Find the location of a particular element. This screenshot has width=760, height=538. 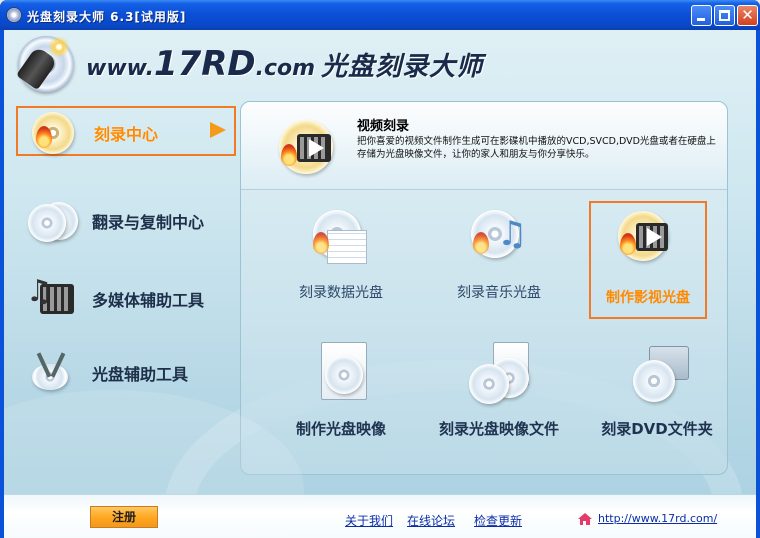

close-button: ✕ is located at coordinates (747, 15).